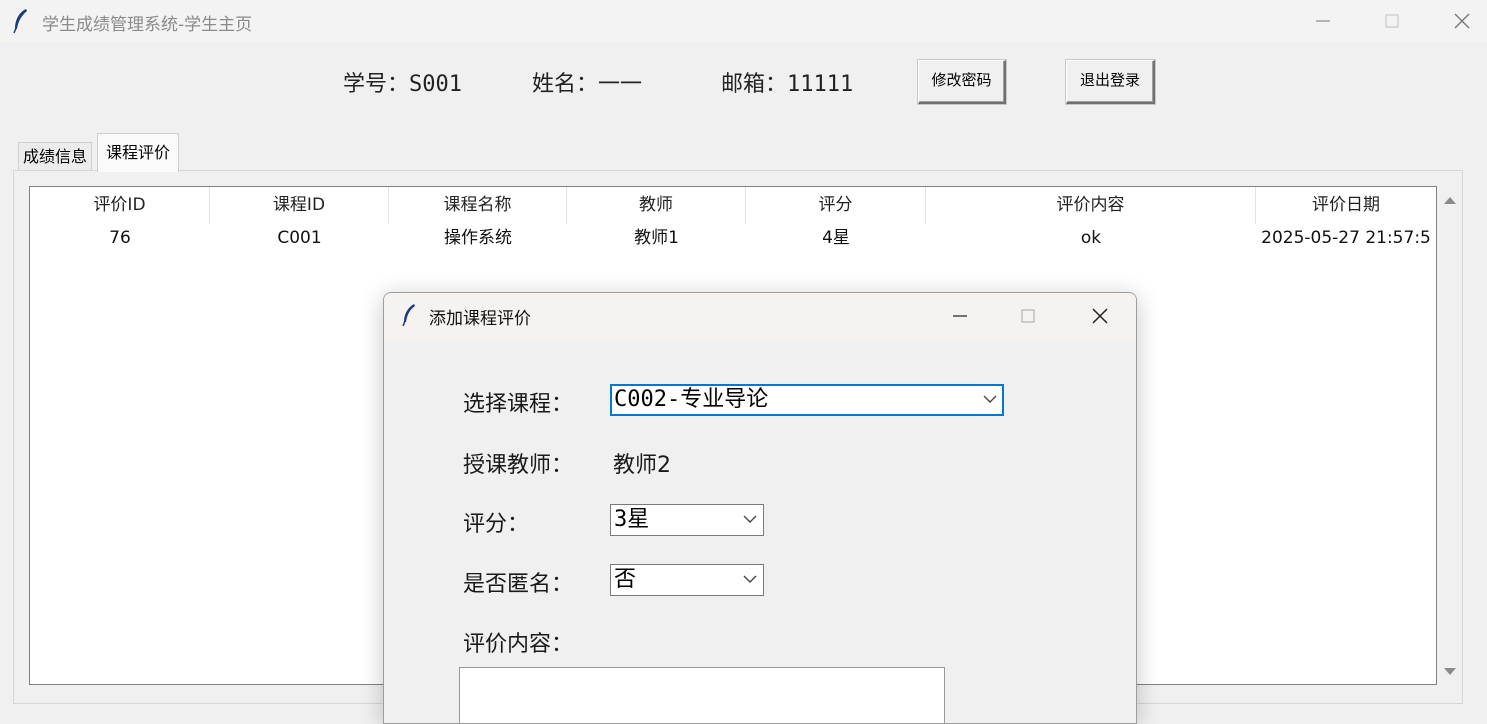 Image resolution: width=1487 pixels, height=724 pixels. Describe the element at coordinates (632, 519) in the screenshot. I see `rating-select-value: 3星` at that location.